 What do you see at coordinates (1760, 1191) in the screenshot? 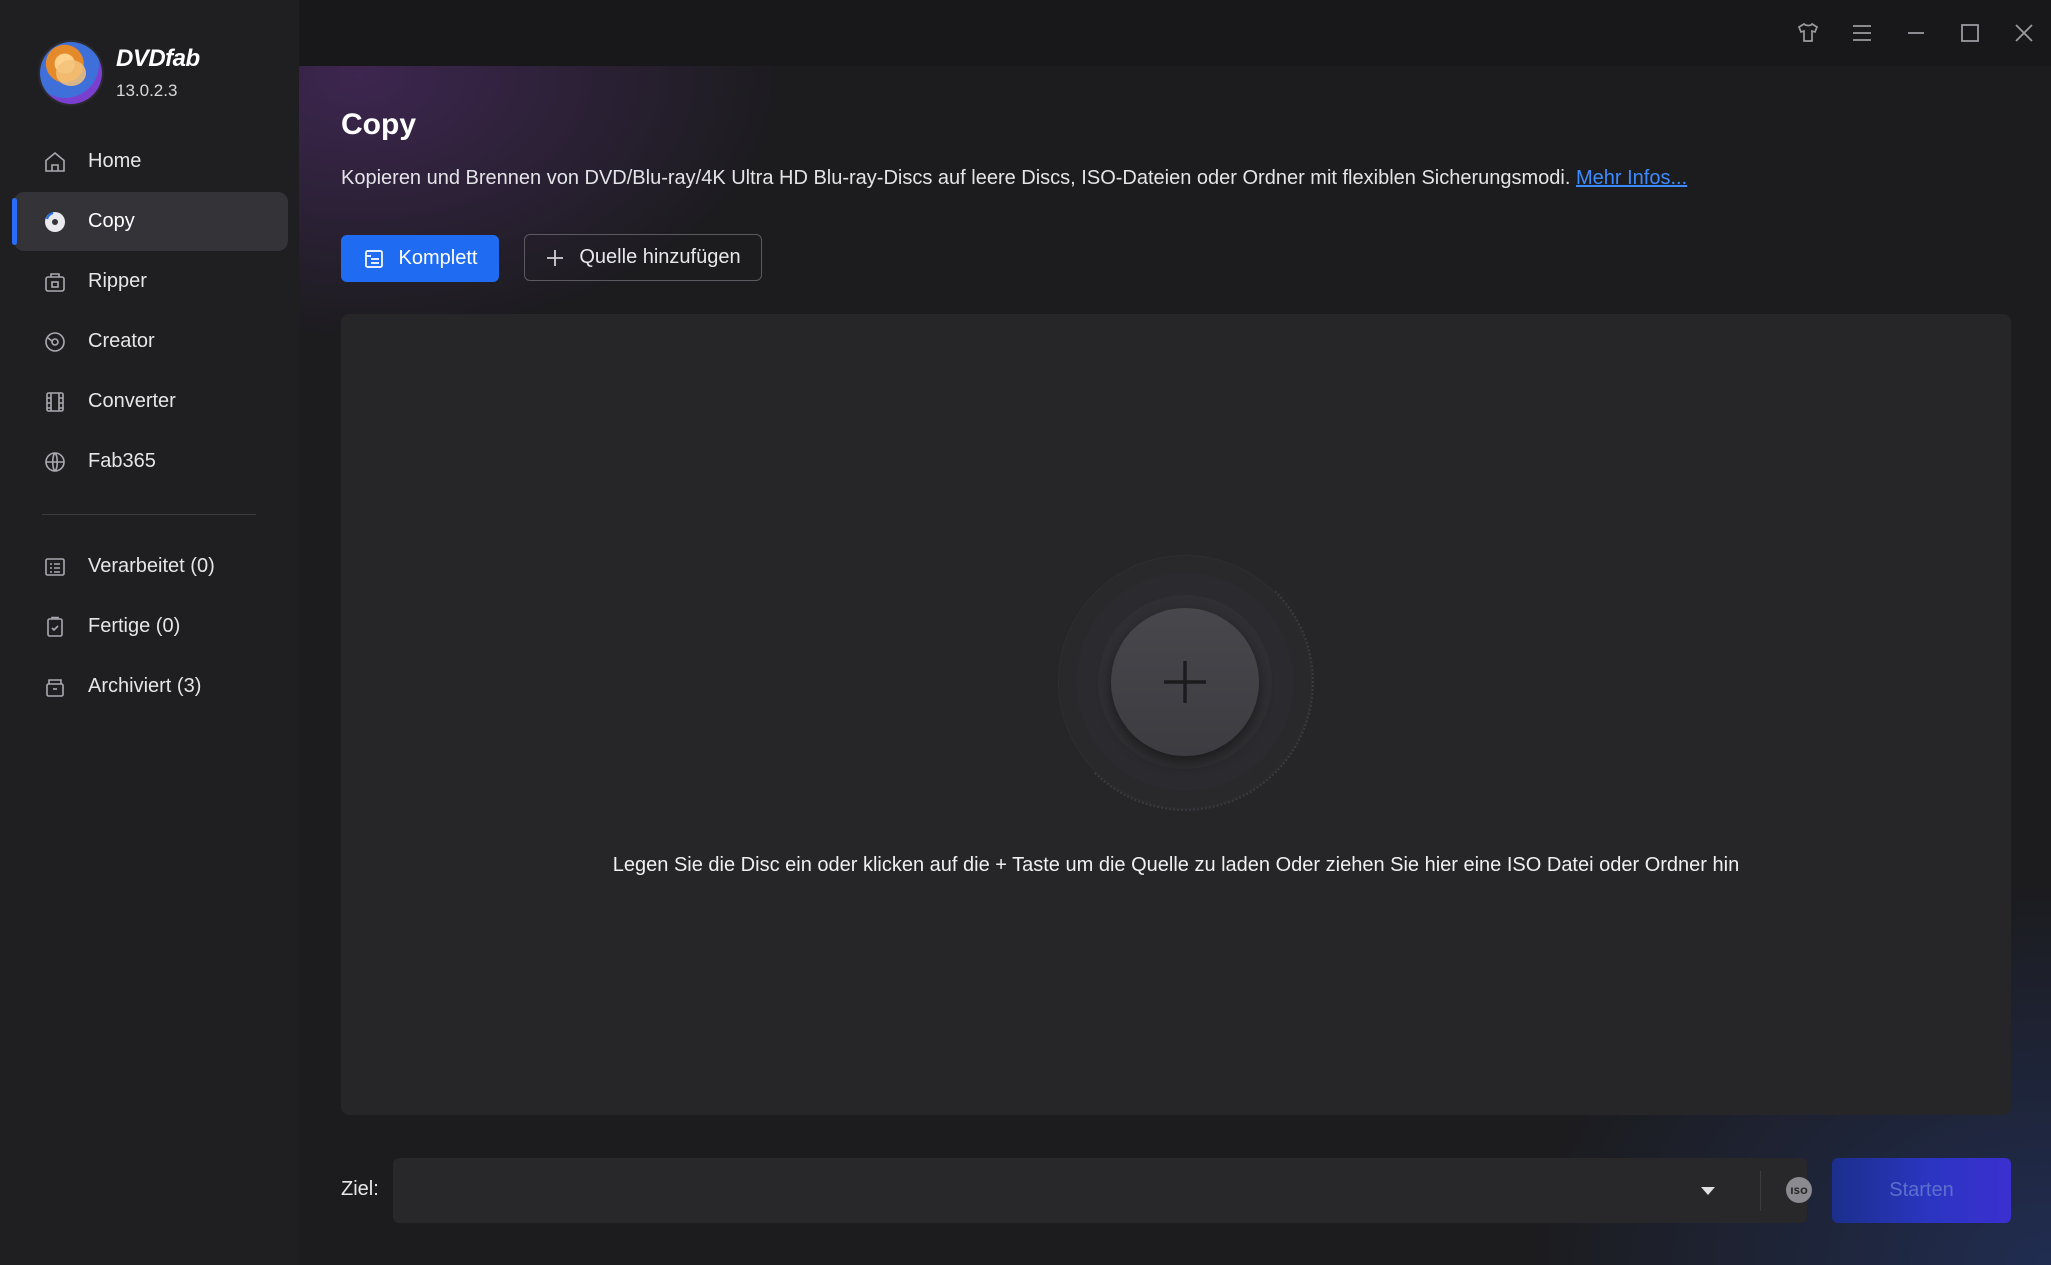
I see `field-separator` at bounding box center [1760, 1191].